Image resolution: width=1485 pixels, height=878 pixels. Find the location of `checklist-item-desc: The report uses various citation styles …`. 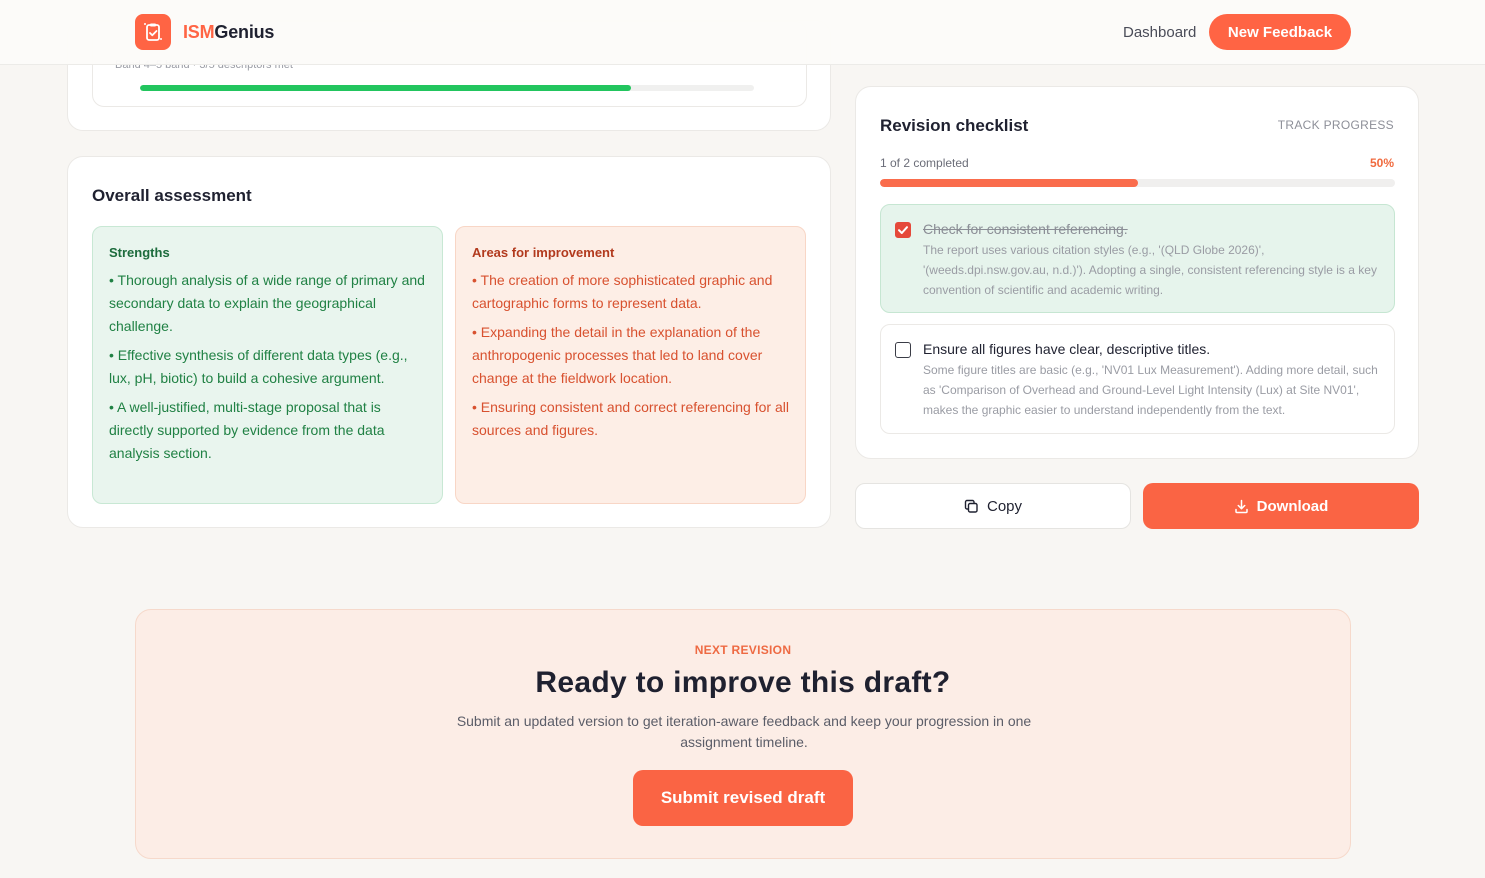

checklist-item-desc: The report uses various citation styles … is located at coordinates (1150, 270).